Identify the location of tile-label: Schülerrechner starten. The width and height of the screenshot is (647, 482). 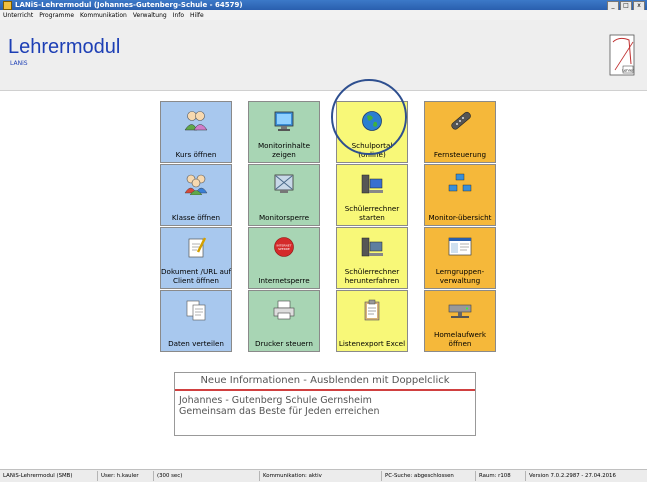
(372, 213).